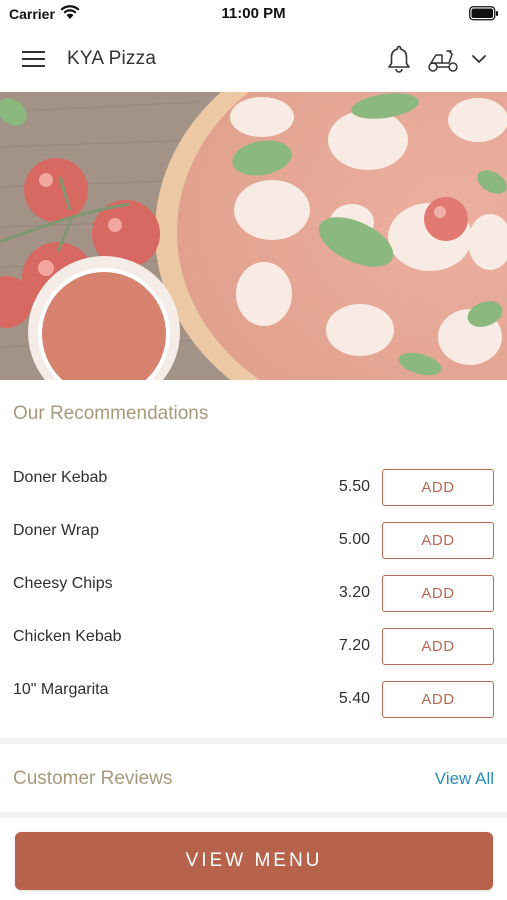  Describe the element at coordinates (483, 13) in the screenshot. I see `battery-icon` at that location.